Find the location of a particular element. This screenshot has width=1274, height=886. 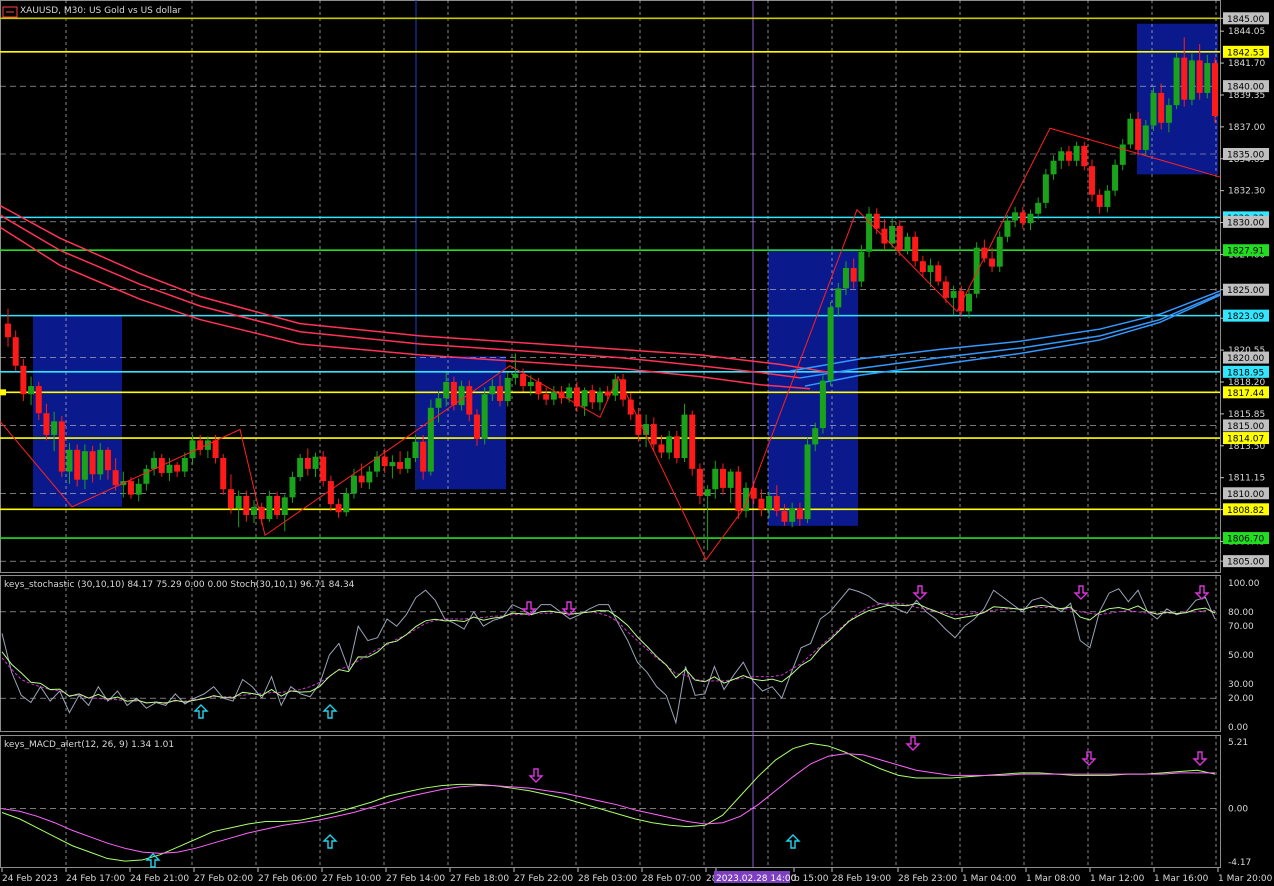

macd-title: keys_MACD_alert(12, 26, 9) 1.34 1.01 is located at coordinates (89, 745).